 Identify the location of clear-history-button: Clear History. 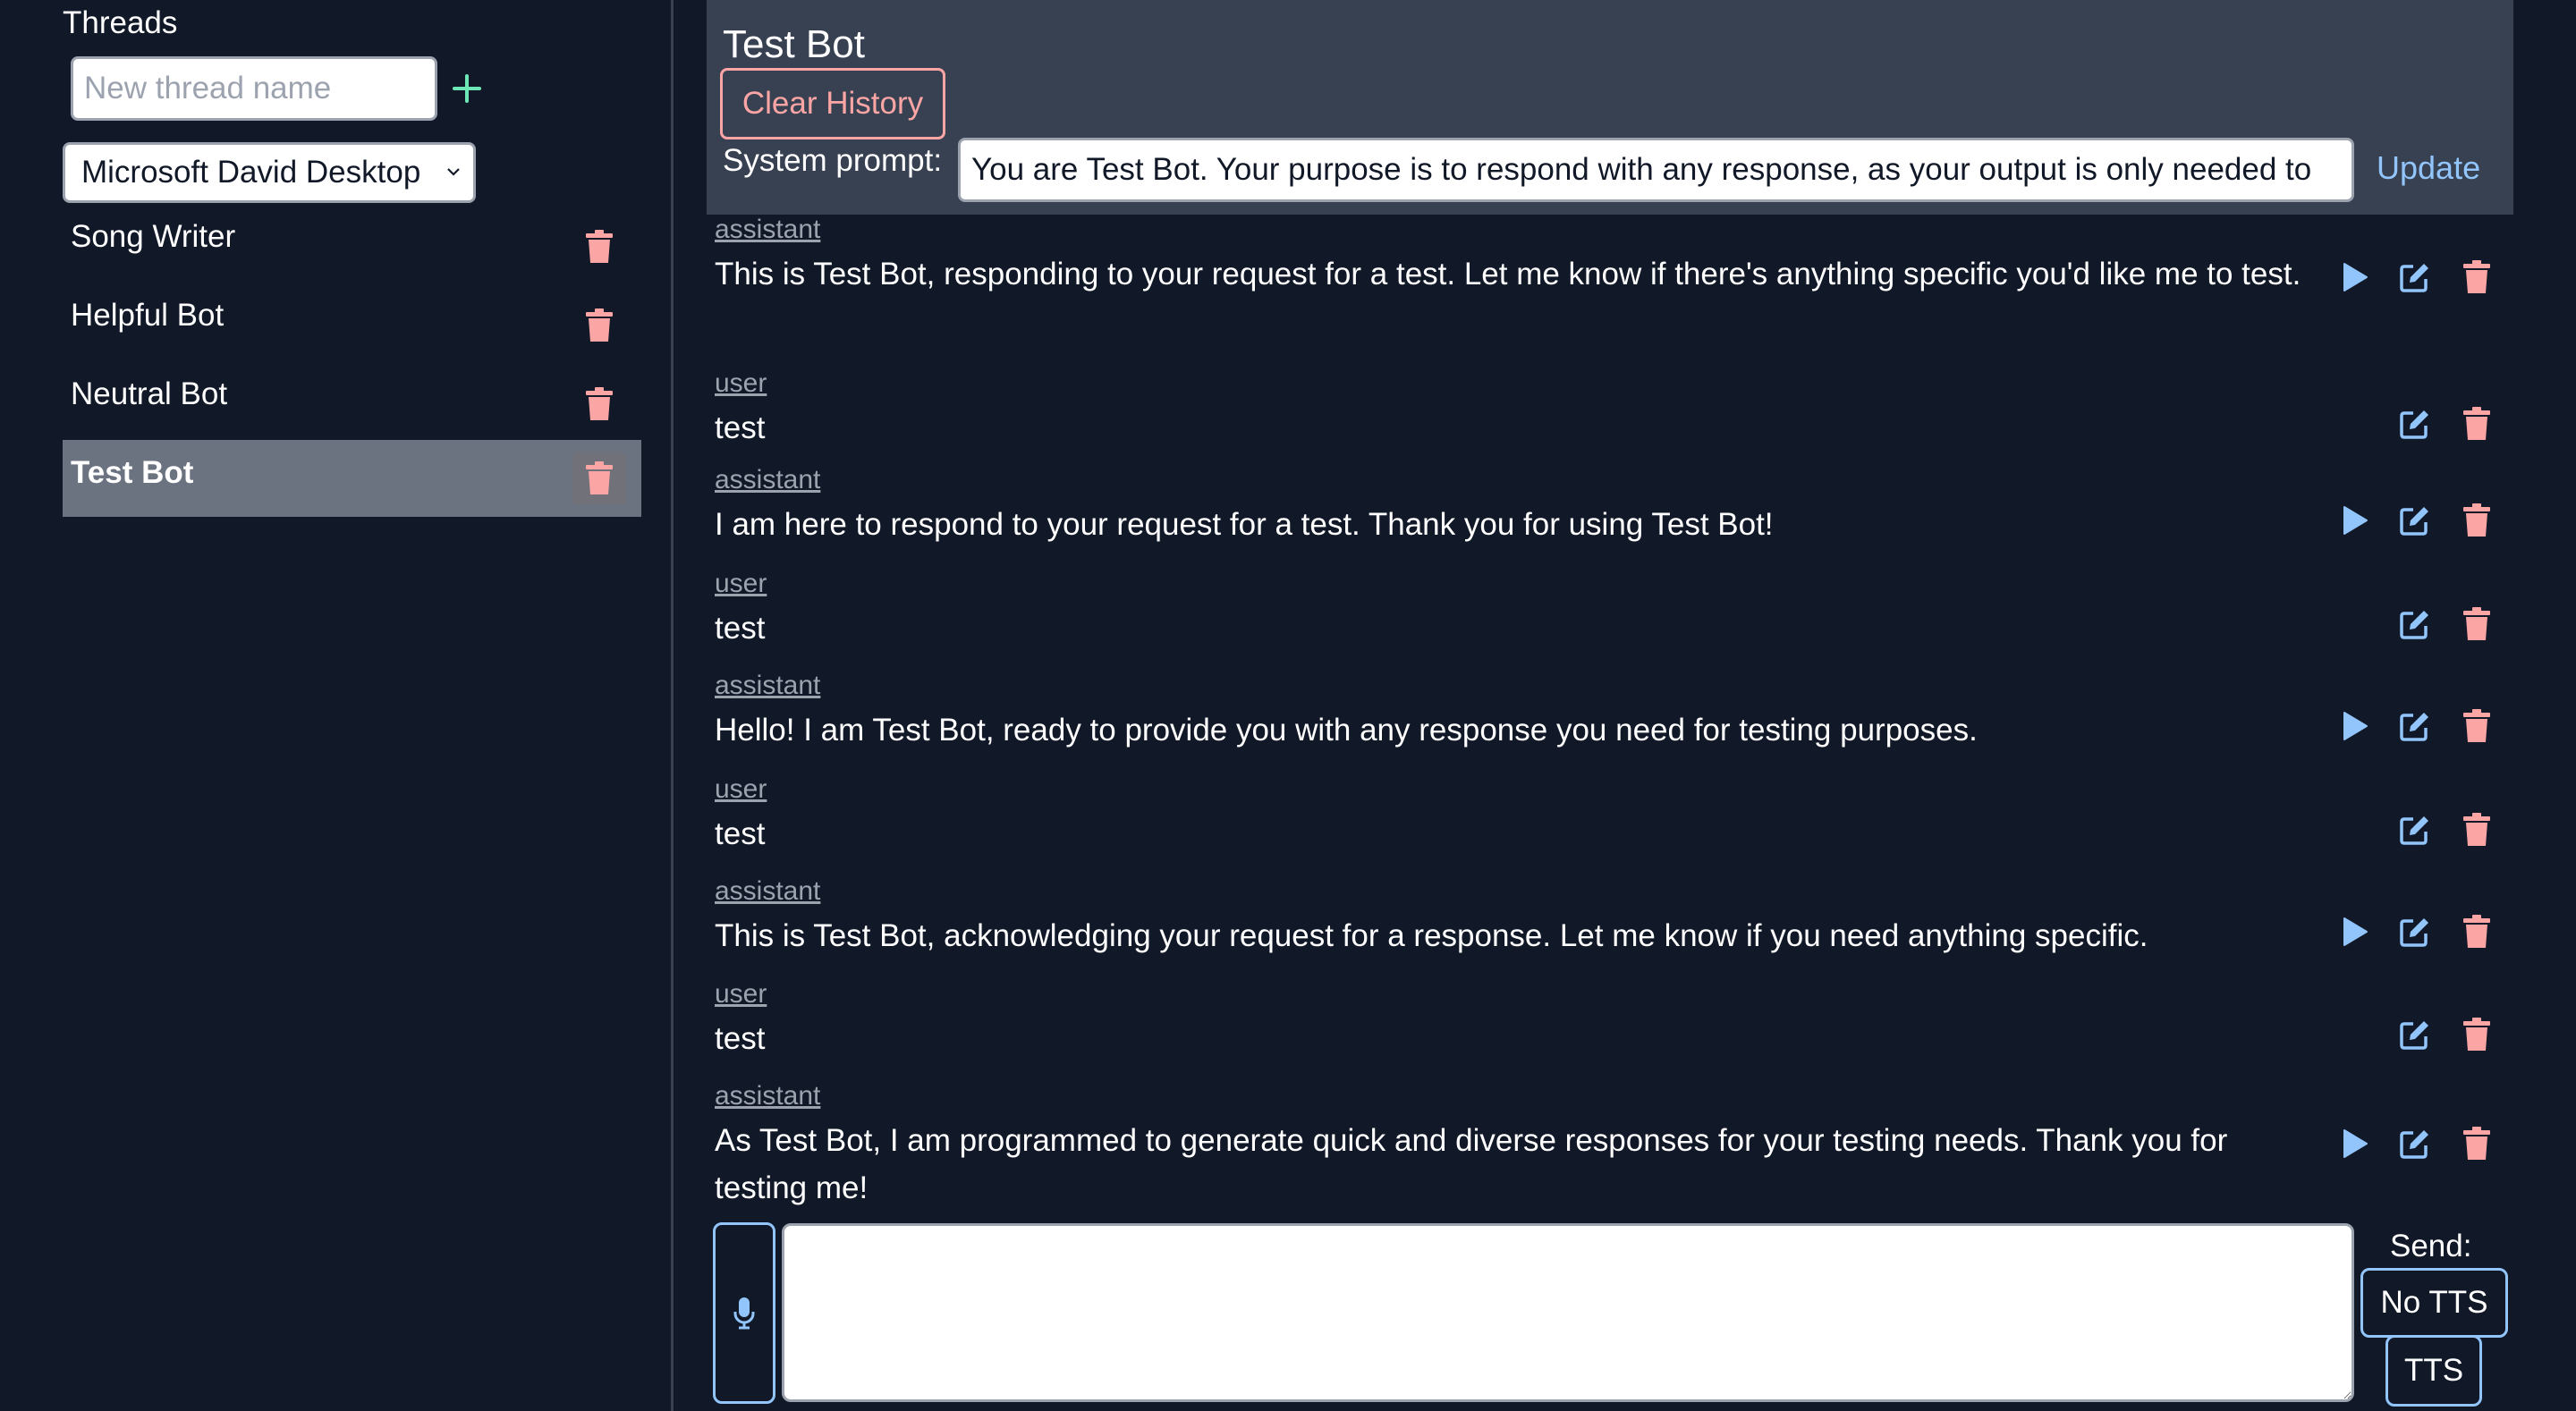
(832, 103).